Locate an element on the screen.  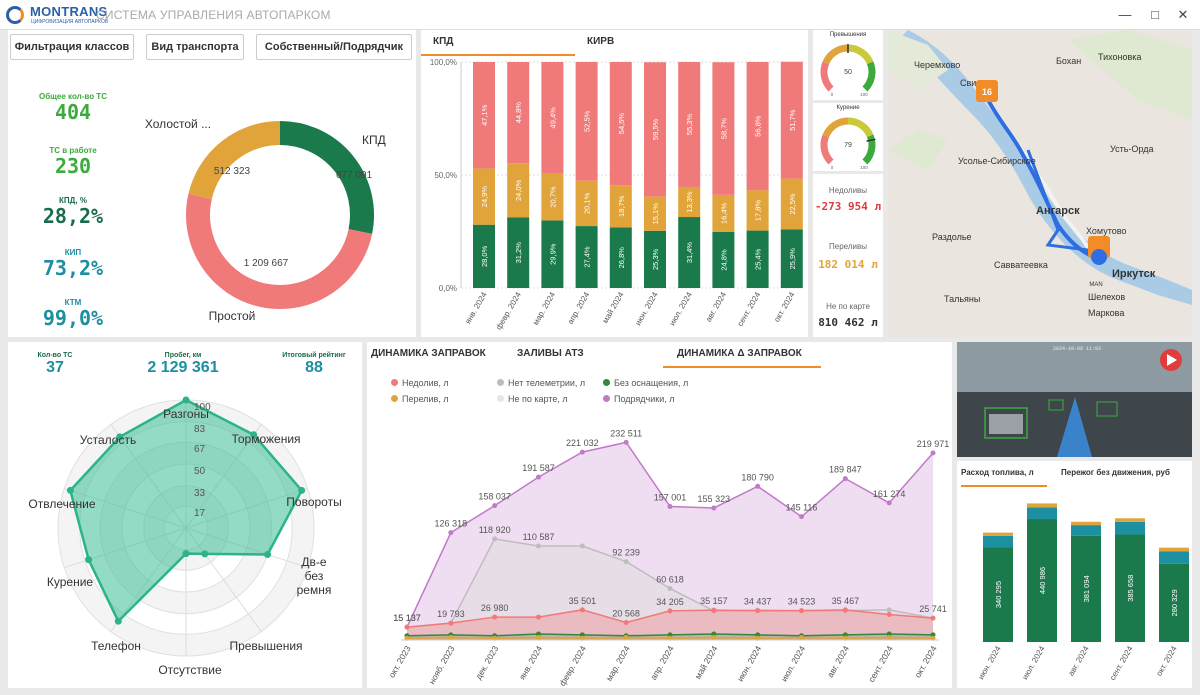
kpi-value: 404 is located at coordinates (73, 112).